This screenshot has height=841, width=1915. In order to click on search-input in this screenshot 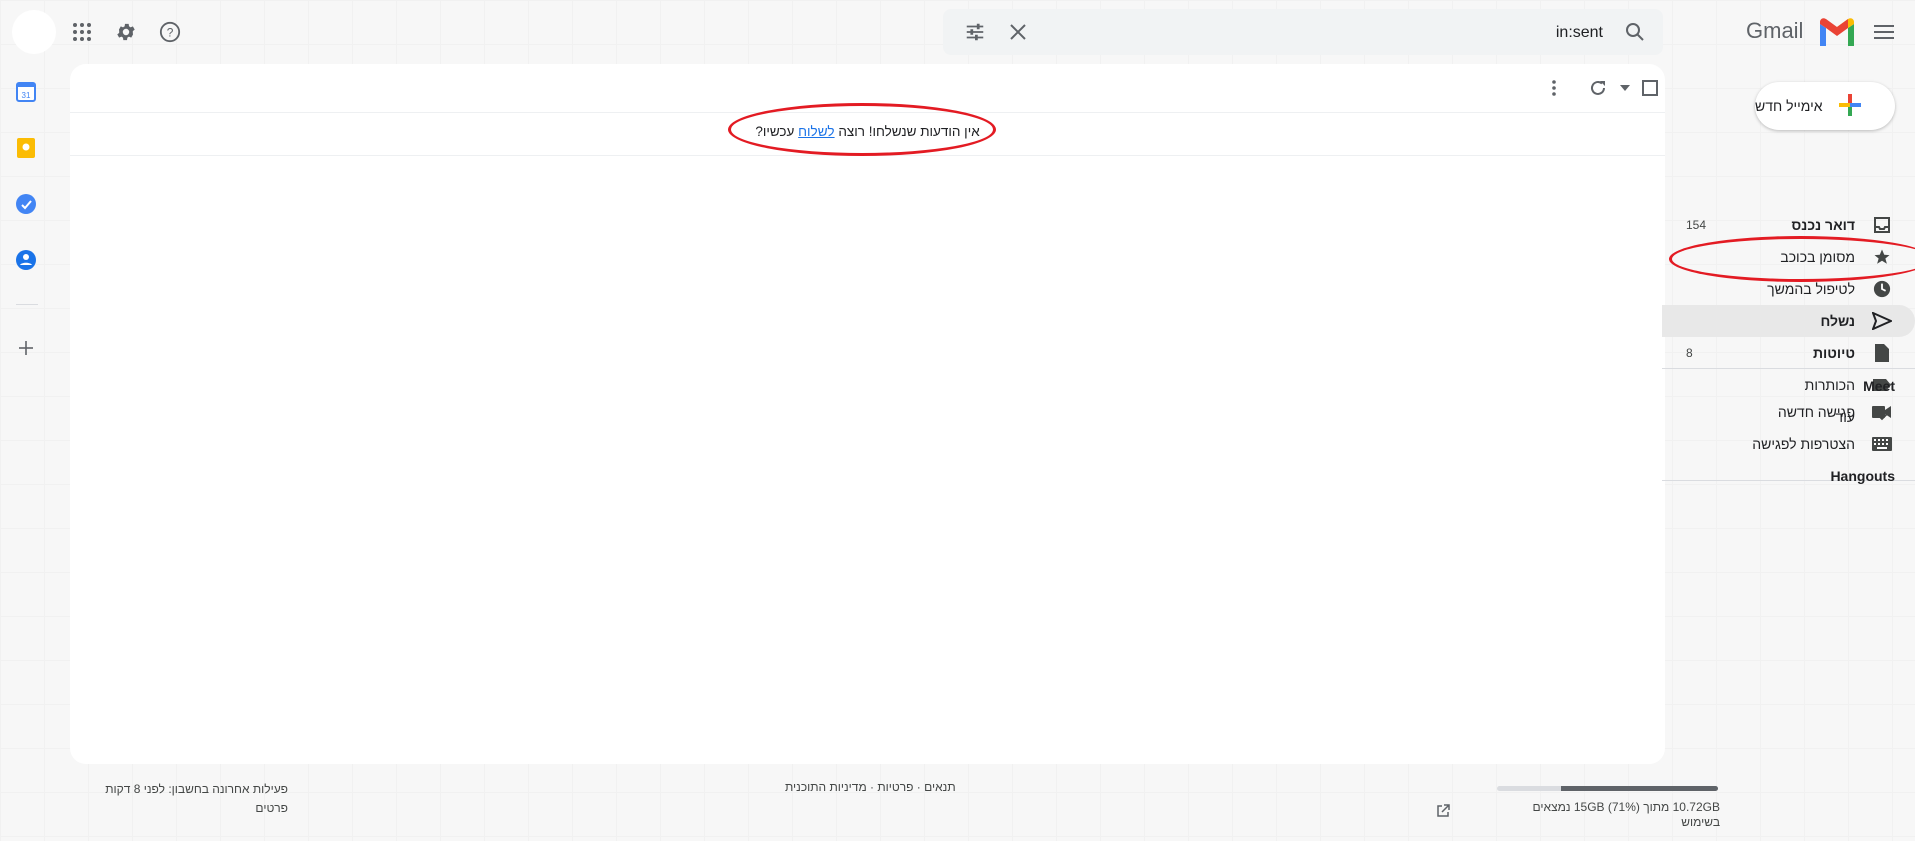, I will do `click(1323, 33)`.